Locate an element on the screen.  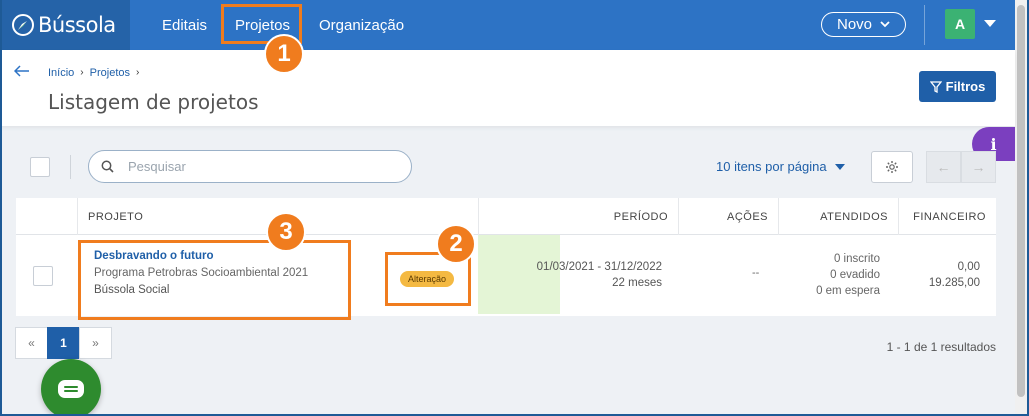
annotation-number-2: 2 is located at coordinates (456, 244).